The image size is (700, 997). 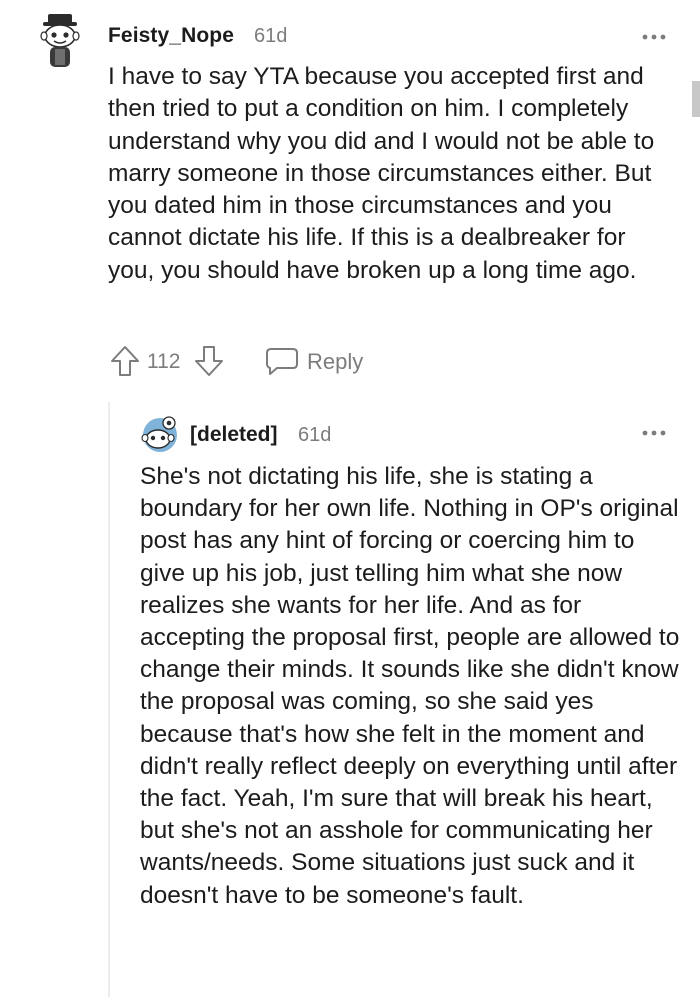 What do you see at coordinates (335, 362) in the screenshot?
I see `reply-button: Reply` at bounding box center [335, 362].